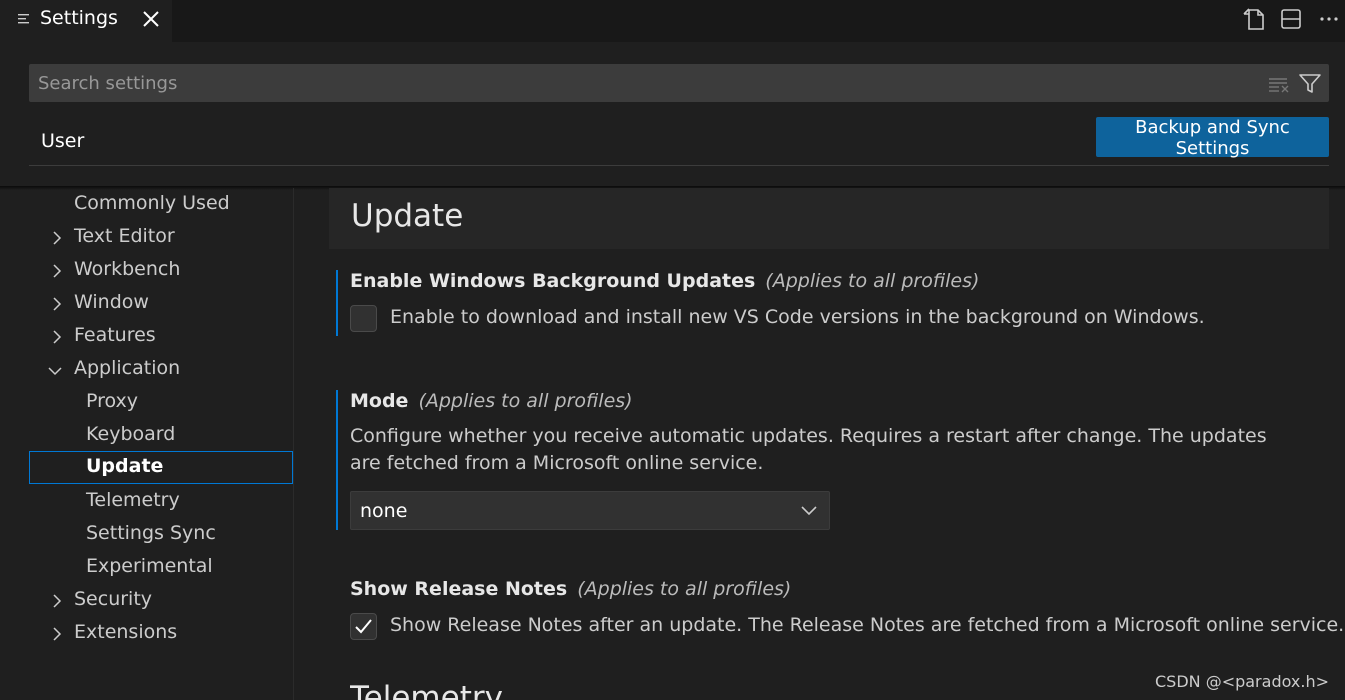  I want to click on filter-icon, so click(1310, 84).